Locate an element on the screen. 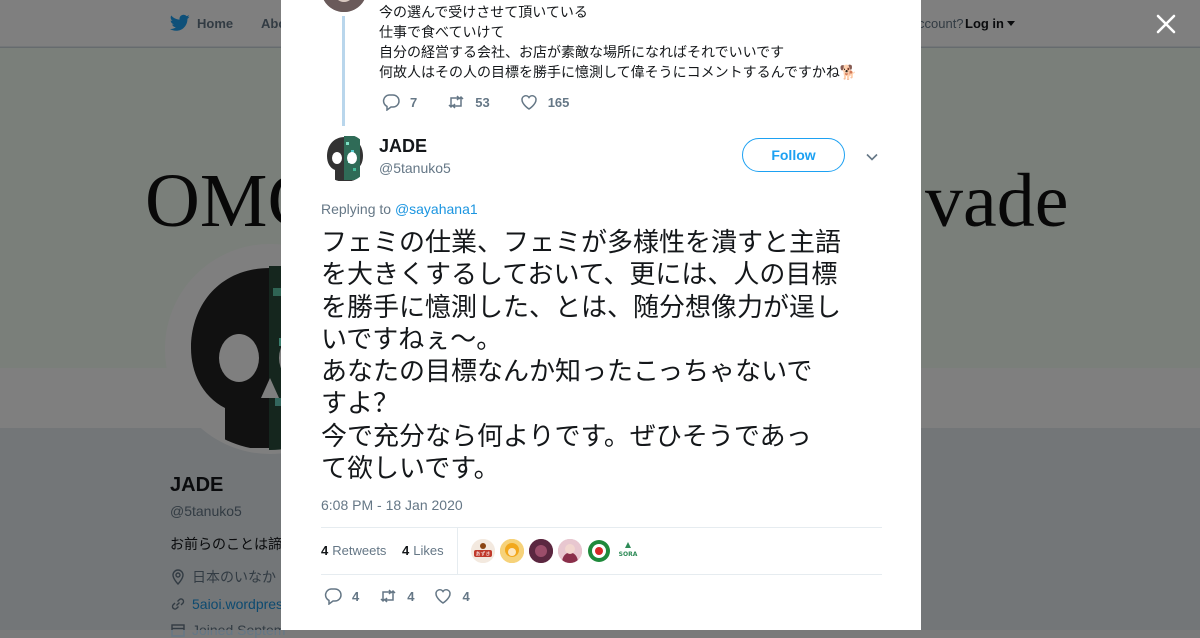 The image size is (1200, 638). likes-stat-count: 4 is located at coordinates (406, 550).